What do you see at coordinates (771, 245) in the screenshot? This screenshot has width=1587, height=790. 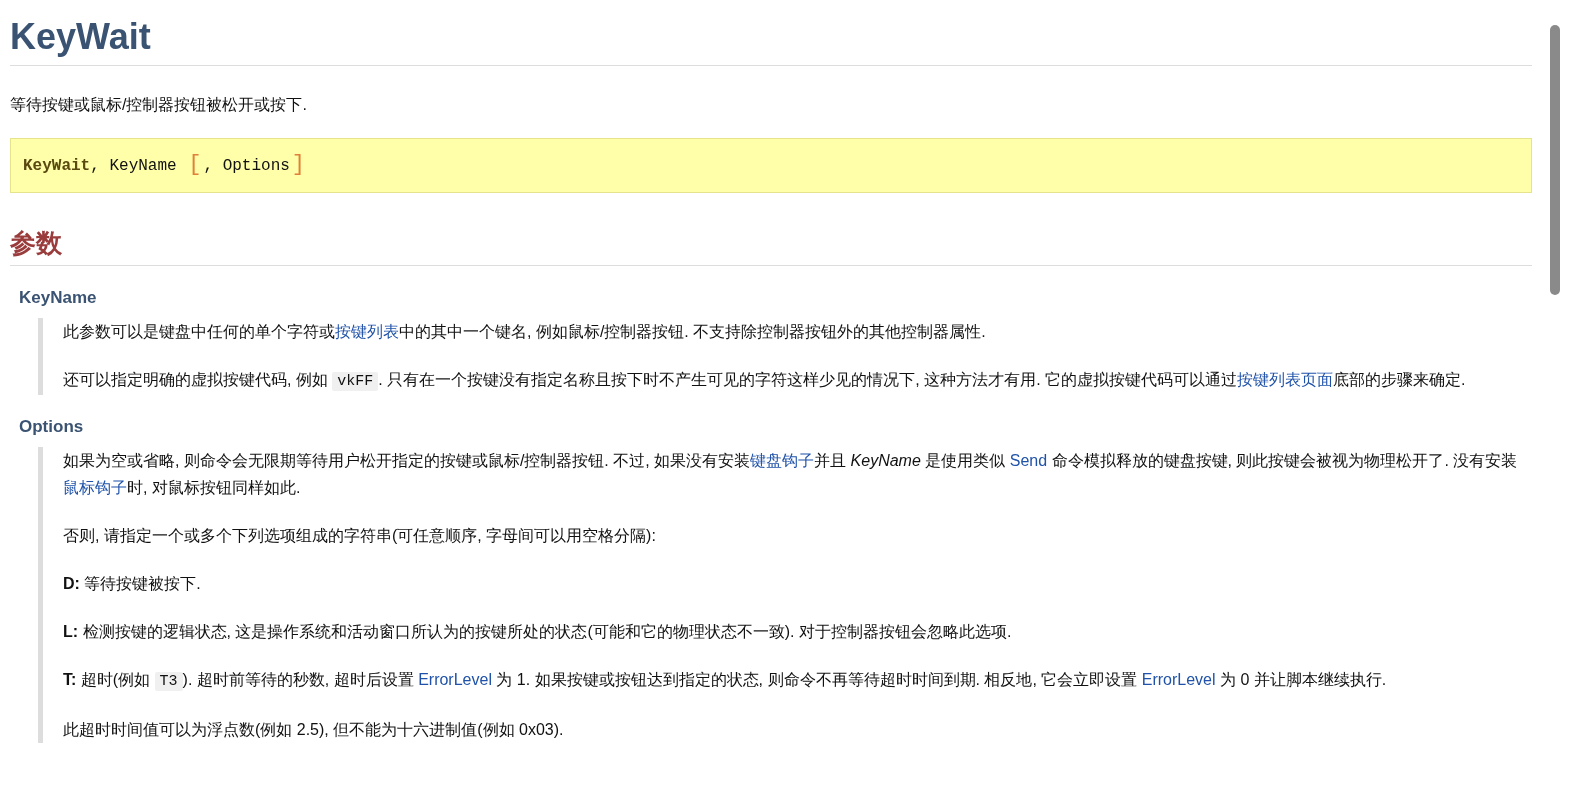 I see `section-heading: 参数` at bounding box center [771, 245].